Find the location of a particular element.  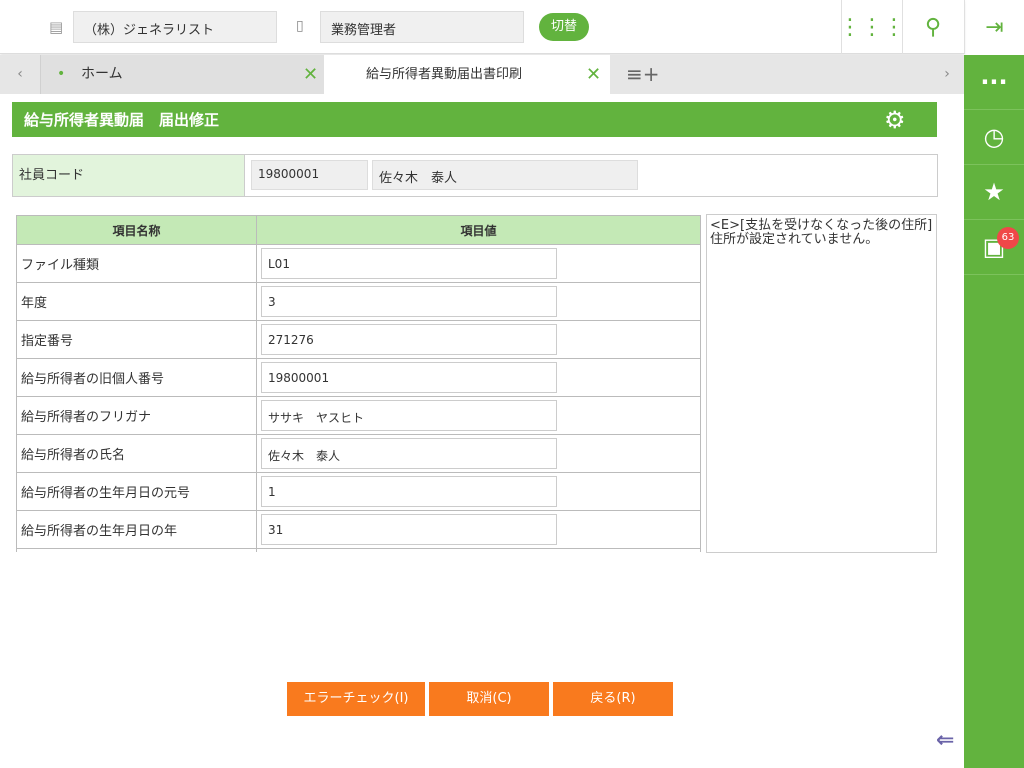

star-icon: ★ is located at coordinates (994, 192).